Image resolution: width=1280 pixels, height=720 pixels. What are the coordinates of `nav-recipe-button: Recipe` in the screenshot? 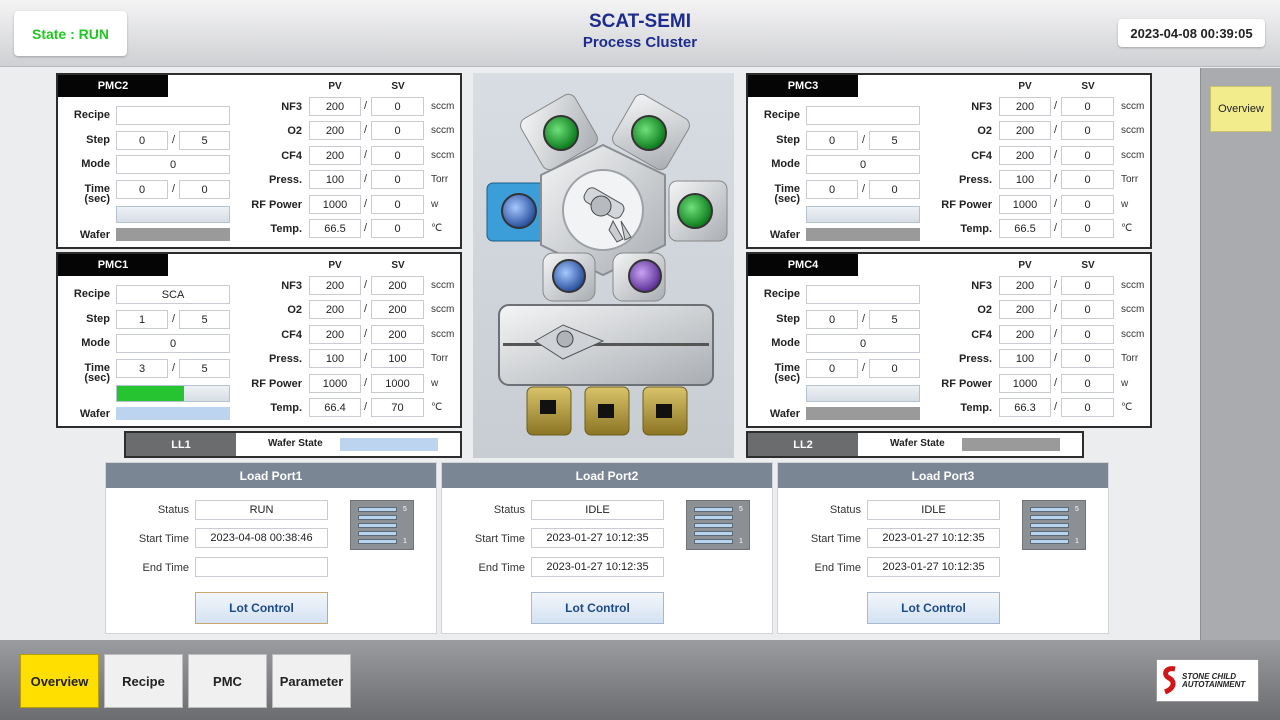 It's located at (143, 681).